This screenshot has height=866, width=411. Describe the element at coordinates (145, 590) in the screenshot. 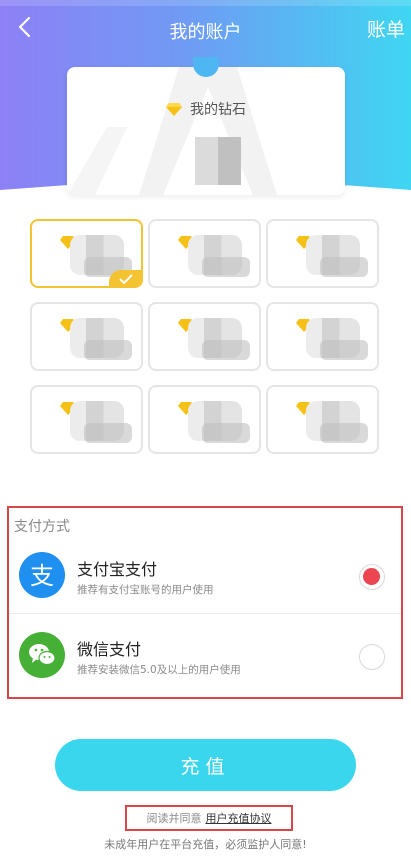

I see `payment-option-description: 推荐有支付宝账号的用户使用` at that location.